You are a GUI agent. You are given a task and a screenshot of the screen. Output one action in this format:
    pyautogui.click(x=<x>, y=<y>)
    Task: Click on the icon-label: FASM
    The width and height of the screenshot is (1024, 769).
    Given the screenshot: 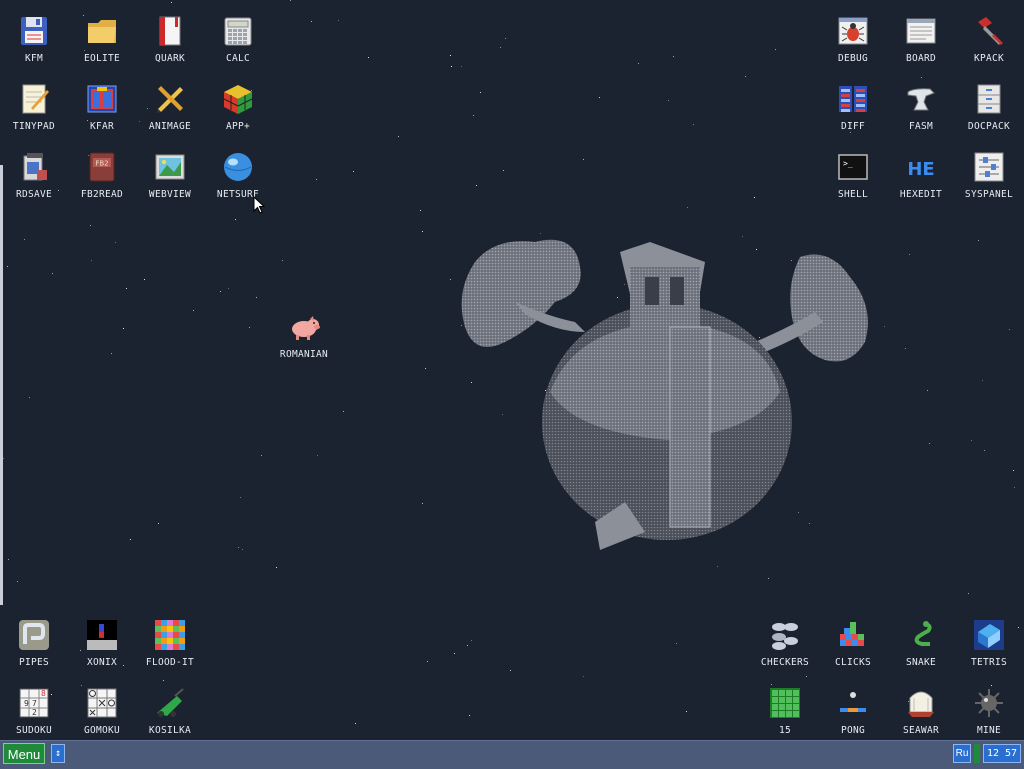 What is the action you would take?
    pyautogui.click(x=921, y=126)
    